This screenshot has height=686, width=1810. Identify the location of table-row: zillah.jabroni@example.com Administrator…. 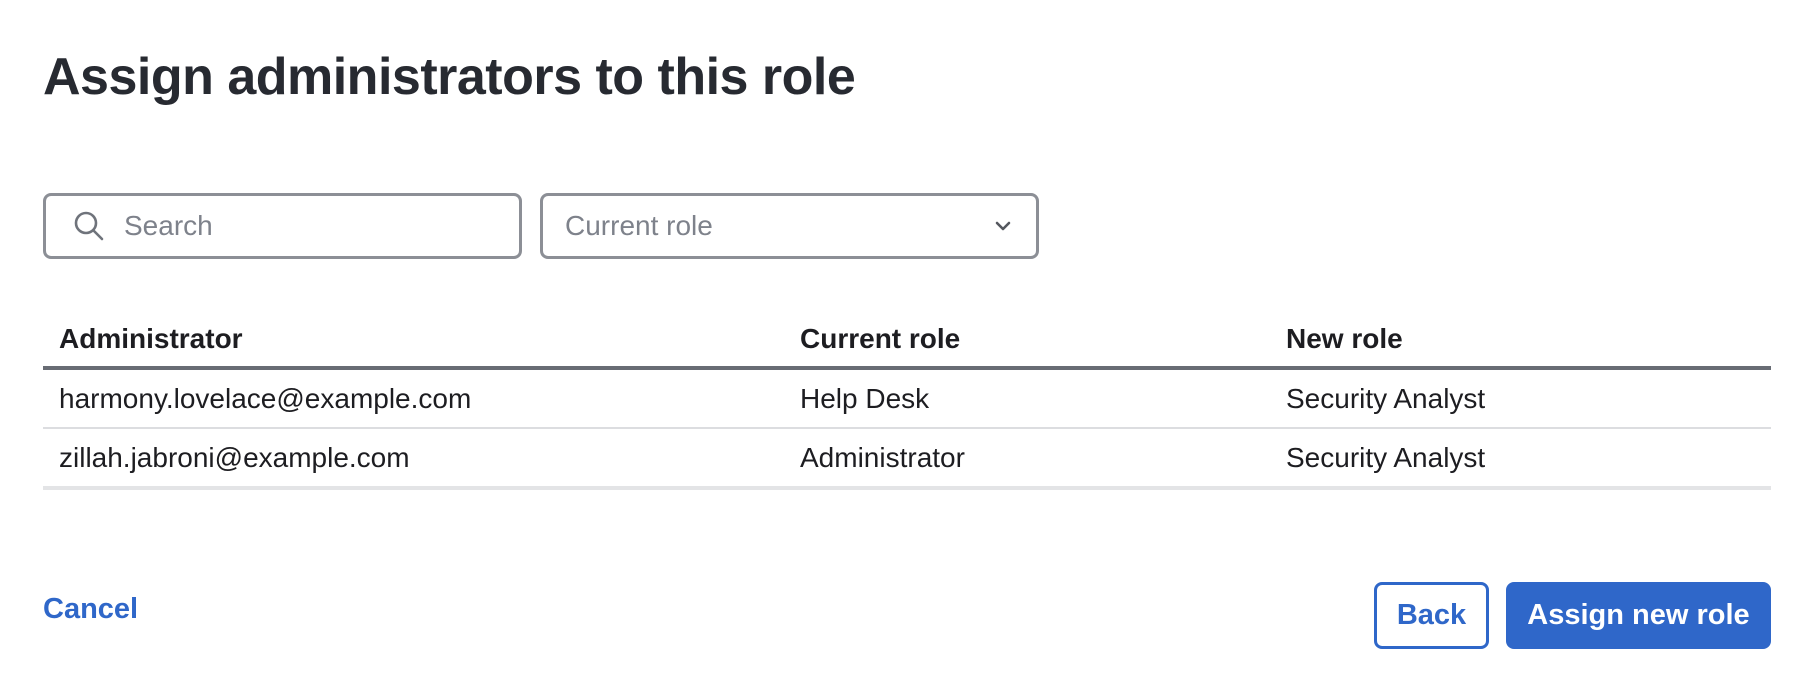
(907, 459).